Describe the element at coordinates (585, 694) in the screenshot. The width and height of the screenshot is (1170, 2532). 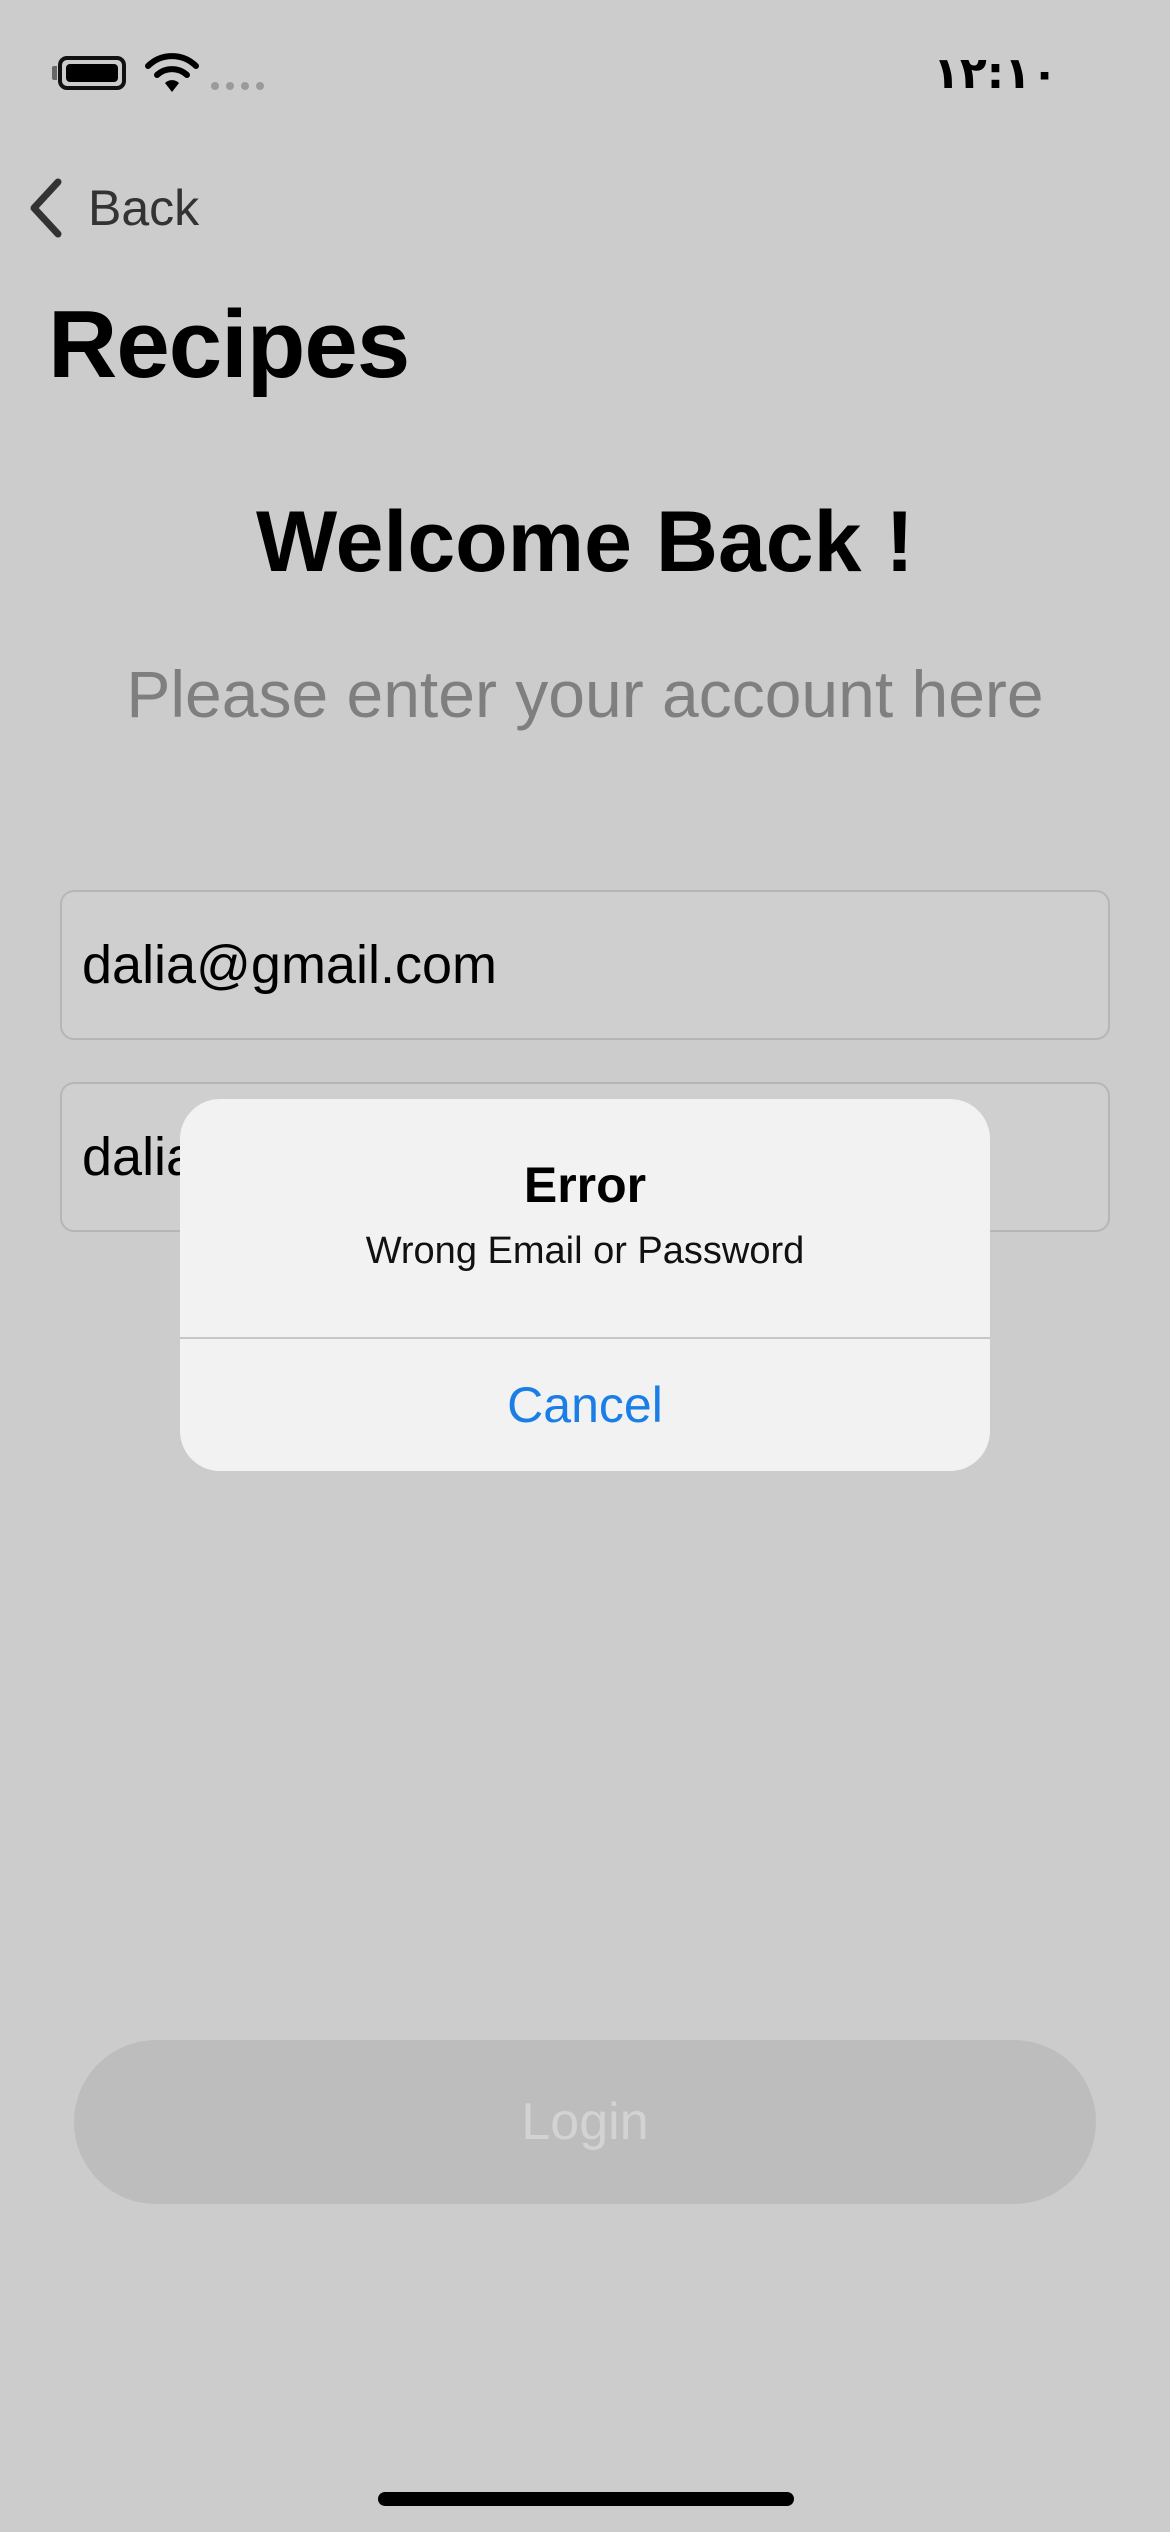
I see `welcome-subtitle: Please enter your account here` at that location.